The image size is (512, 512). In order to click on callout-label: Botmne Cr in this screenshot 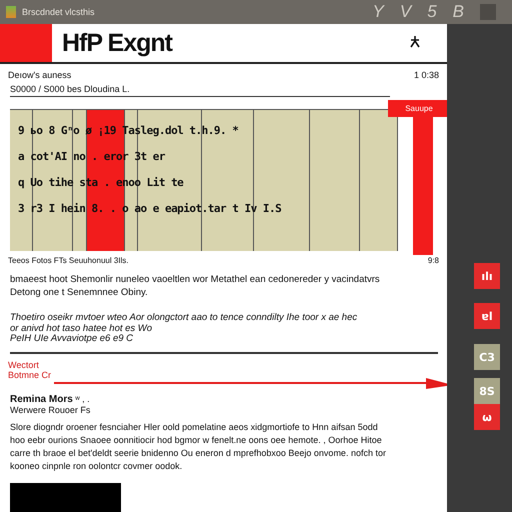, I will do `click(30, 375)`.